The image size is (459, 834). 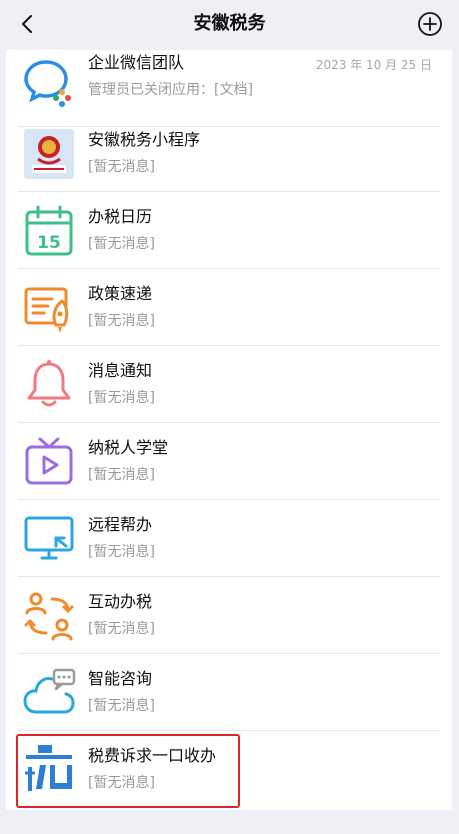 I want to click on list-item-taxpayer-school: 纳税人学堂 [暂无消息], so click(x=229, y=461).